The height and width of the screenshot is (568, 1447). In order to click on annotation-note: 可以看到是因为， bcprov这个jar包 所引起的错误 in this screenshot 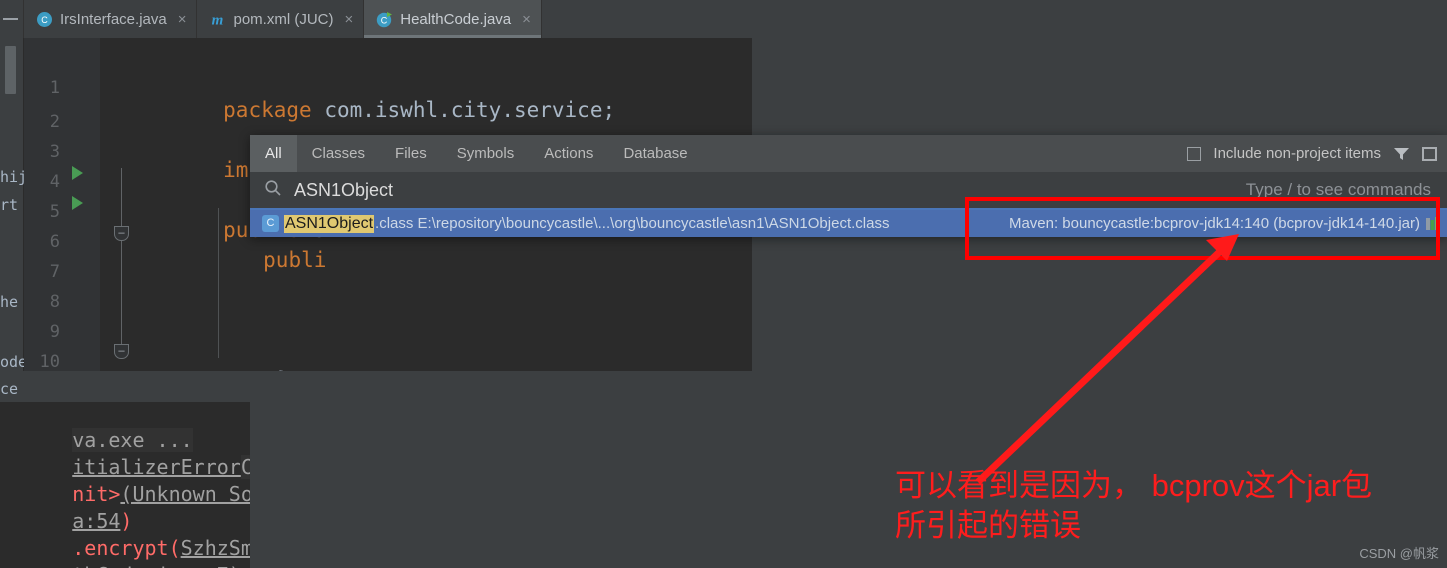, I will do `click(1170, 506)`.